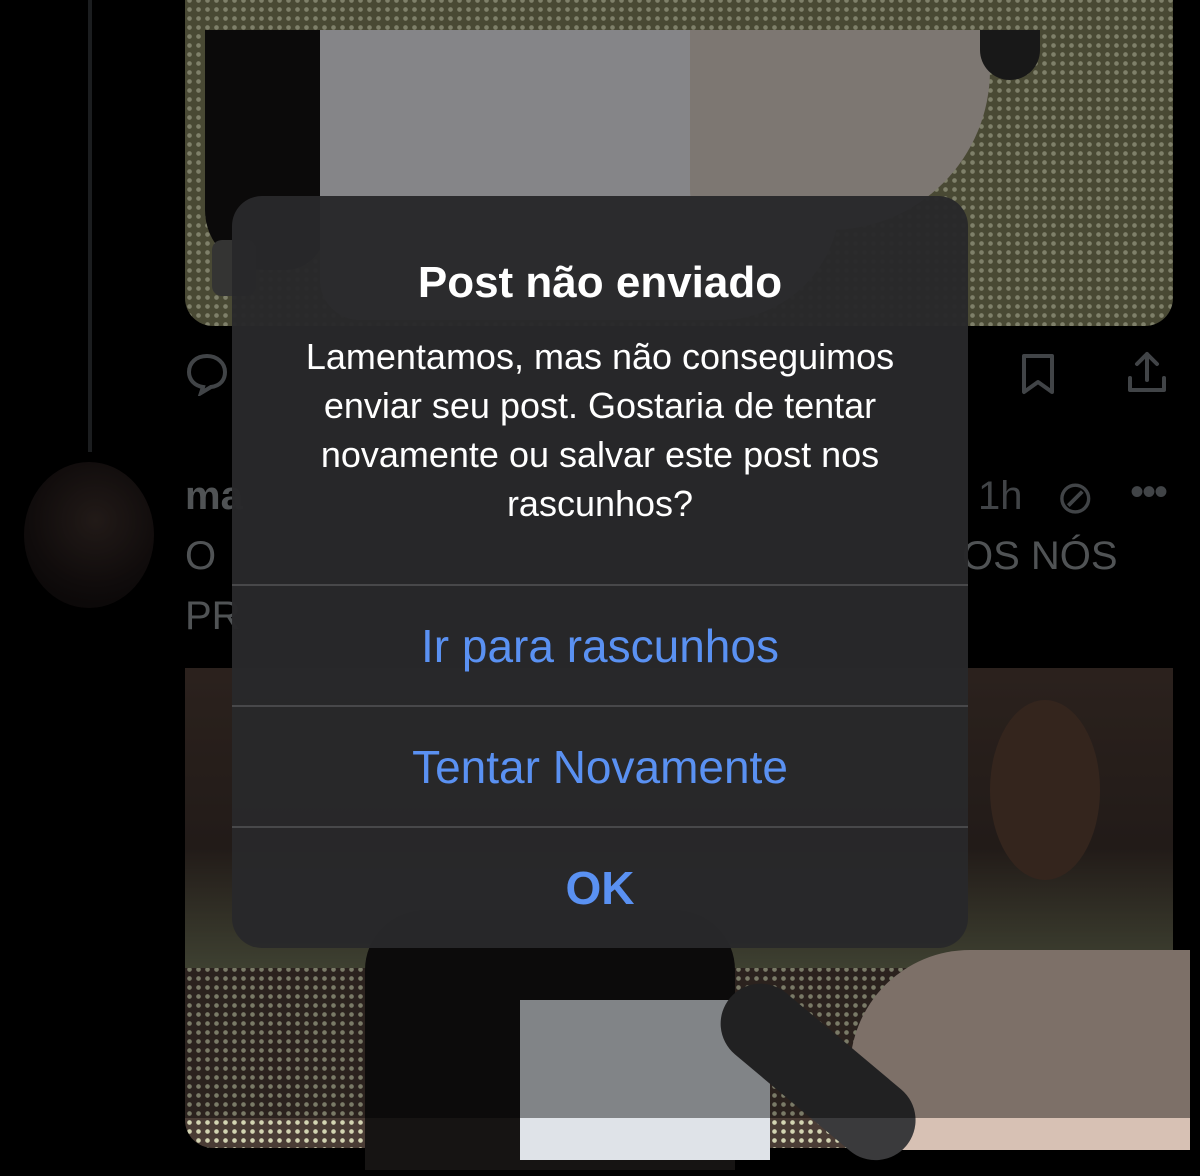 The image size is (1200, 1176). Describe the element at coordinates (600, 645) in the screenshot. I see `go-to-drafts-button: Ir para rascunhos` at that location.